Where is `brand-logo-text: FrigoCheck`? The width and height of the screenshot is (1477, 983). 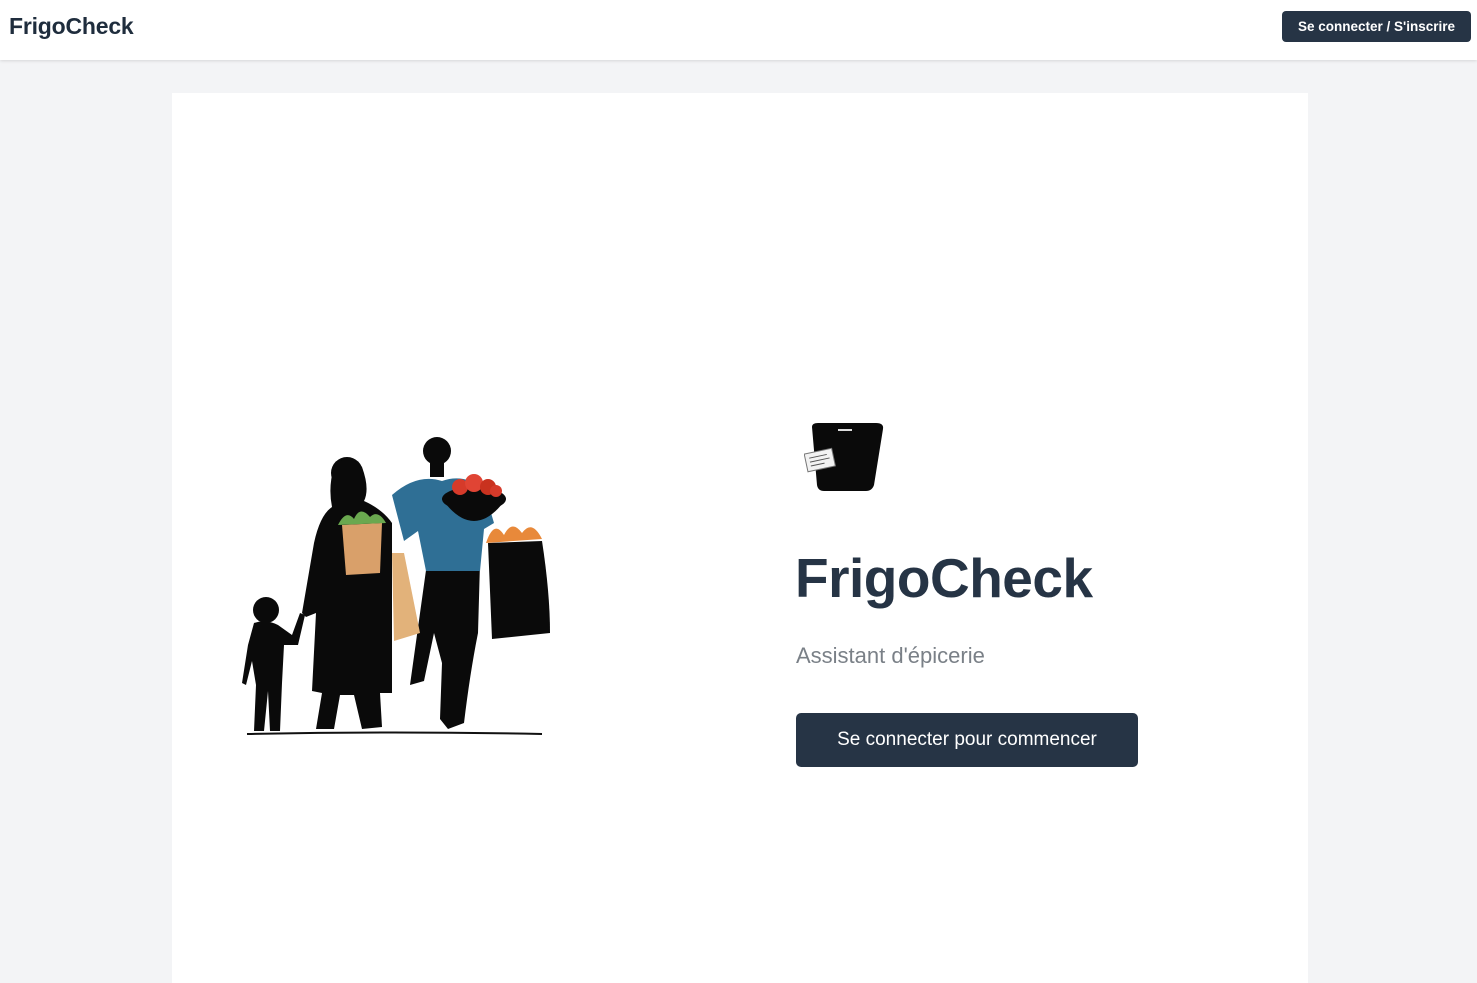 brand-logo-text: FrigoCheck is located at coordinates (71, 26).